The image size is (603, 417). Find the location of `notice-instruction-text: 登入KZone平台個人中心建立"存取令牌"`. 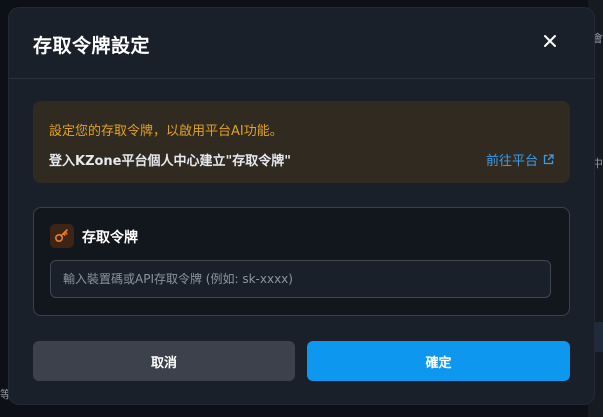

notice-instruction-text: 登入KZone平台個人中心建立"存取令牌" is located at coordinates (170, 161).